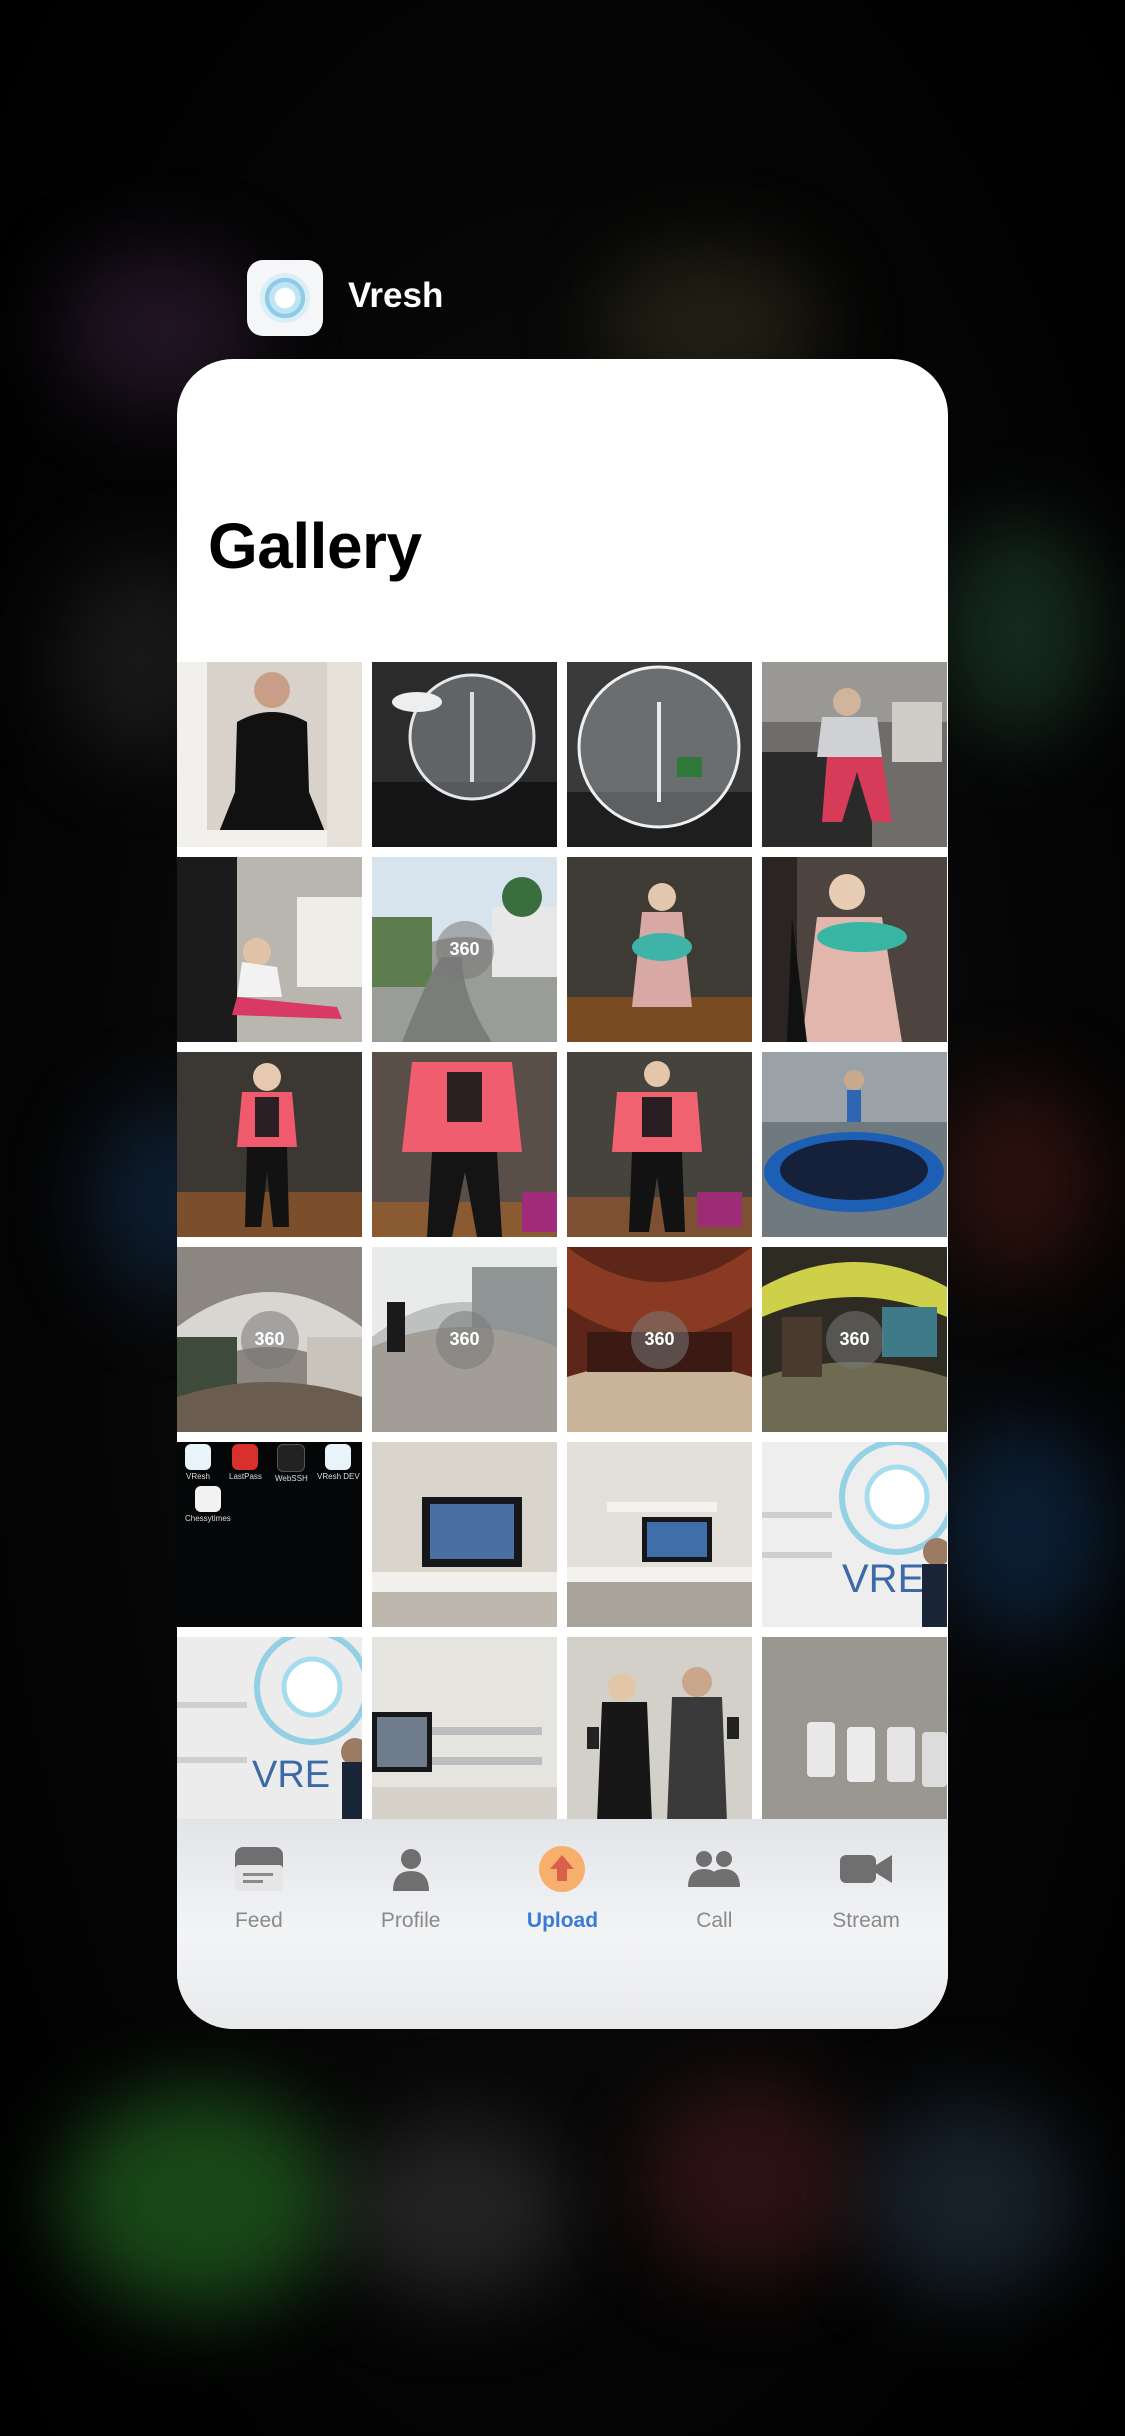  Describe the element at coordinates (410, 1920) in the screenshot. I see `tab-label: Profile` at that location.